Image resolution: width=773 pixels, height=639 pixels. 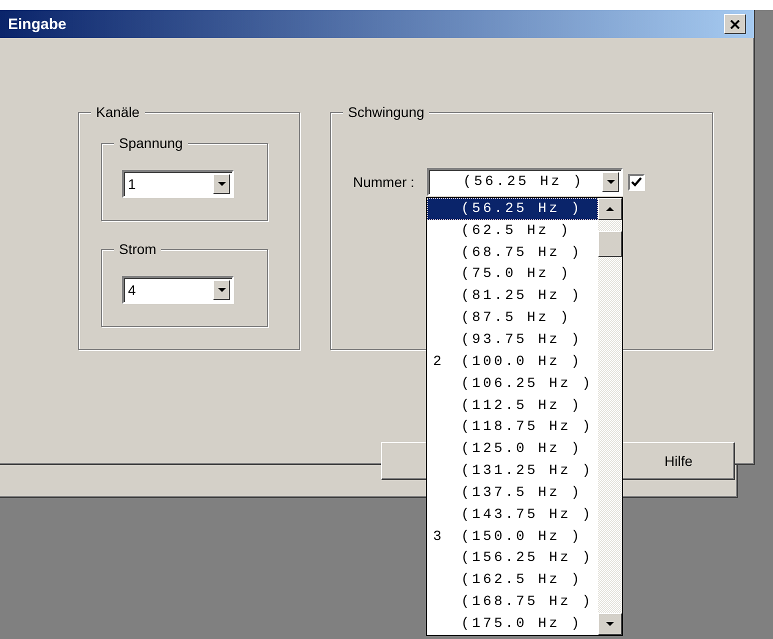 I want to click on list-item: 3 (150.0 Hz ), so click(x=512, y=537).